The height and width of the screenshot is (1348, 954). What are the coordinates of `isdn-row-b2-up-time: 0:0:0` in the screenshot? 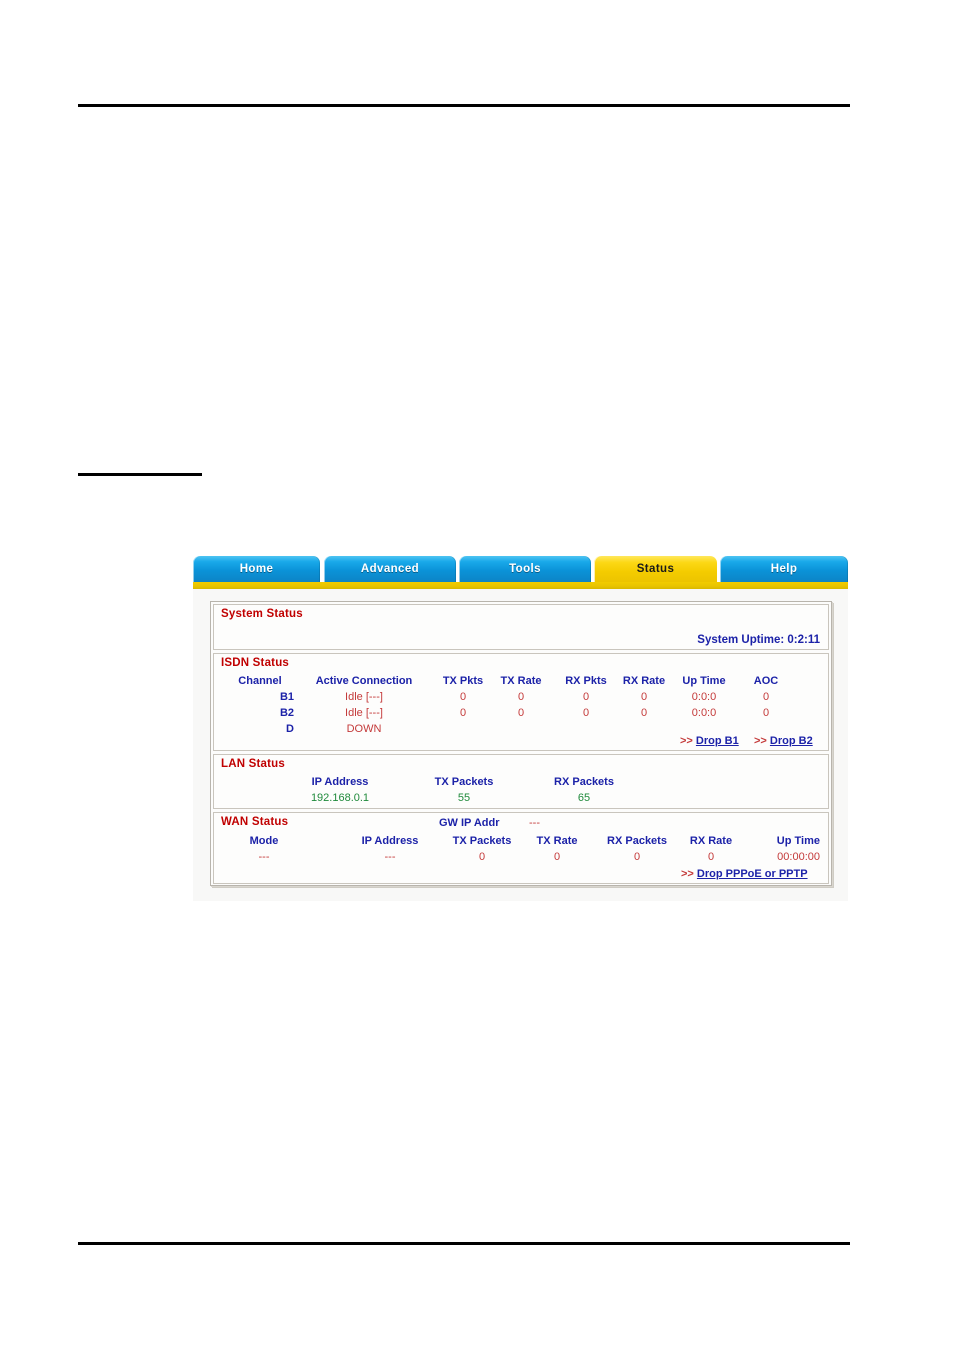 It's located at (704, 713).